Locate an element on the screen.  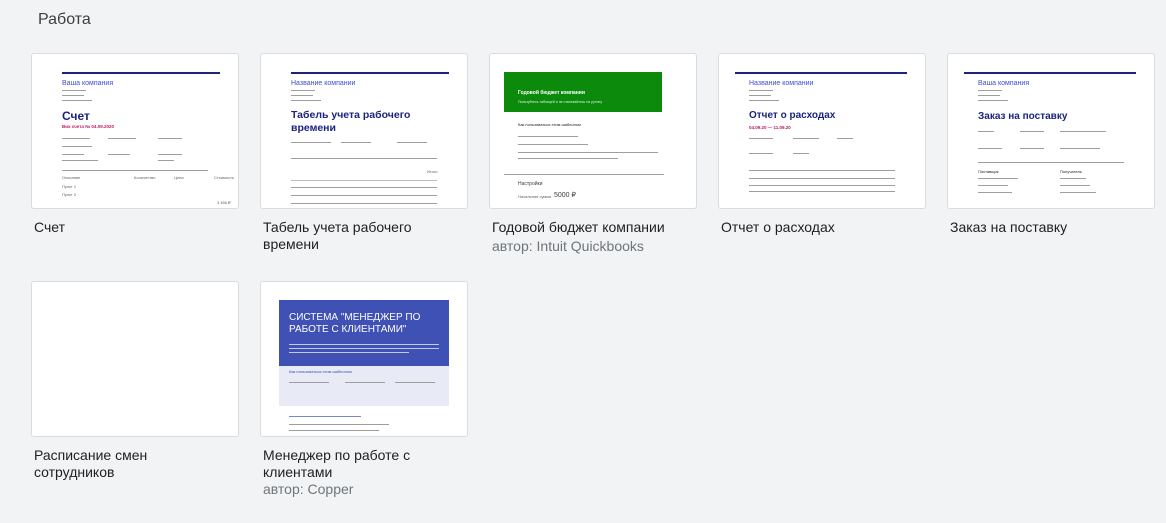
thumb-banner-title: Годовой бюджет компании is located at coordinates (551, 93).